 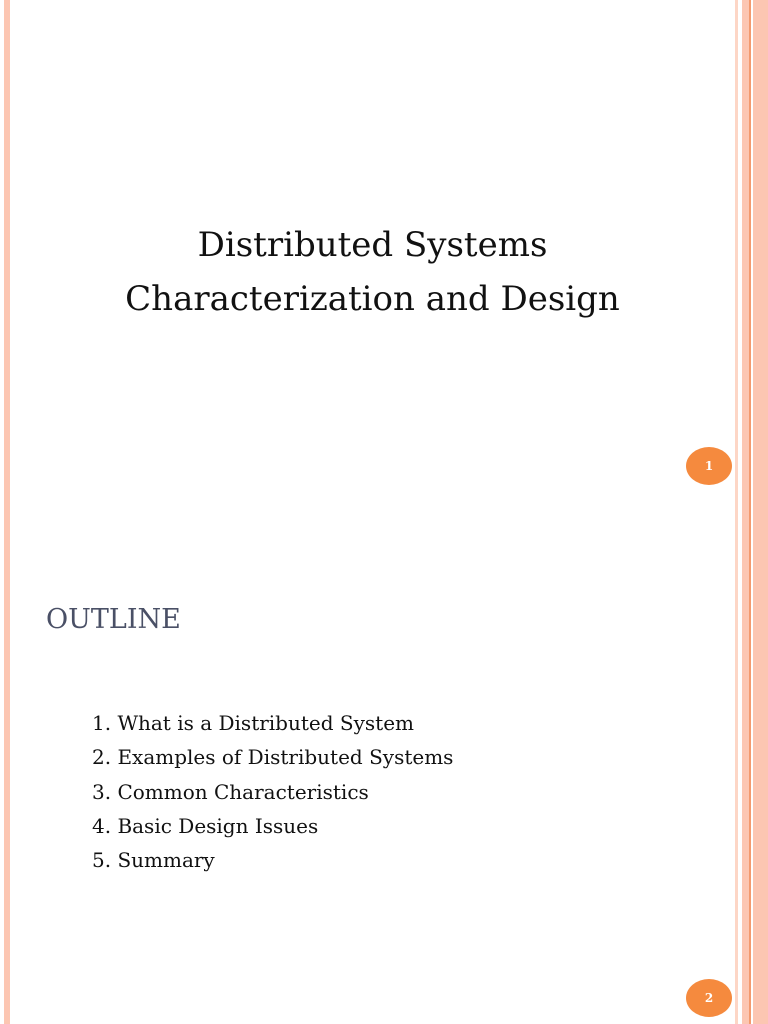 What do you see at coordinates (709, 998) in the screenshot?
I see `page-number-badge: 2` at bounding box center [709, 998].